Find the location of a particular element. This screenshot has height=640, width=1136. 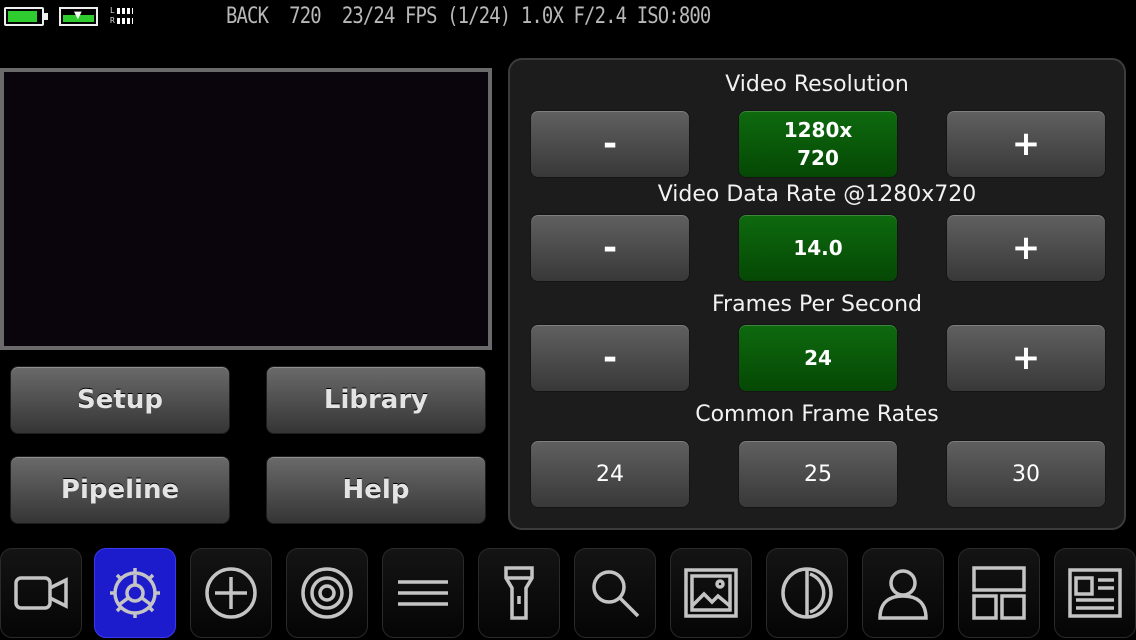

audio-meter-icon: L R is located at coordinates (121, 16).